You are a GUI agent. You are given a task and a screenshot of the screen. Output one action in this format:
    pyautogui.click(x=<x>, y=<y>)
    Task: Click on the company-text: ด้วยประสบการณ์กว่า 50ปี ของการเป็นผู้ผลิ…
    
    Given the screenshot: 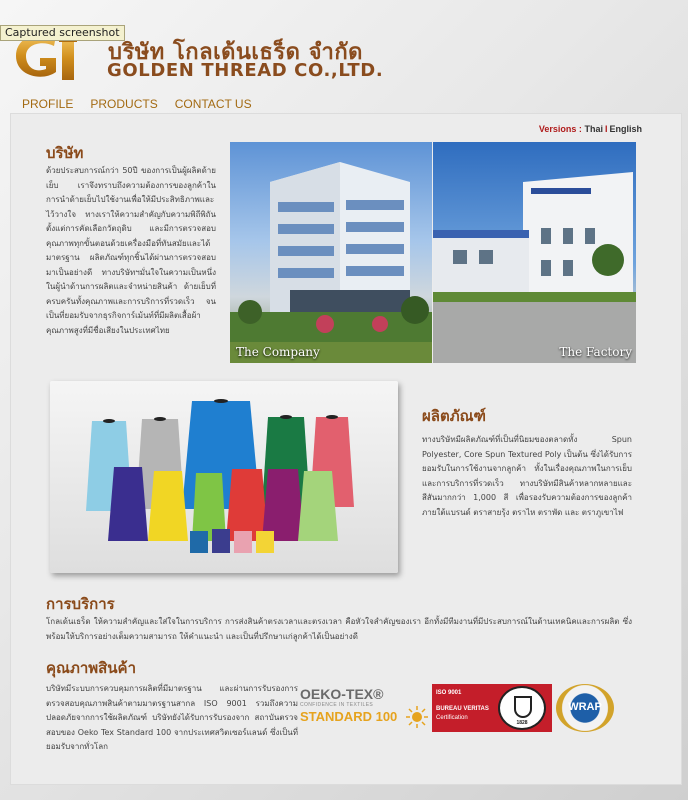 What is the action you would take?
    pyautogui.click(x=131, y=250)
    